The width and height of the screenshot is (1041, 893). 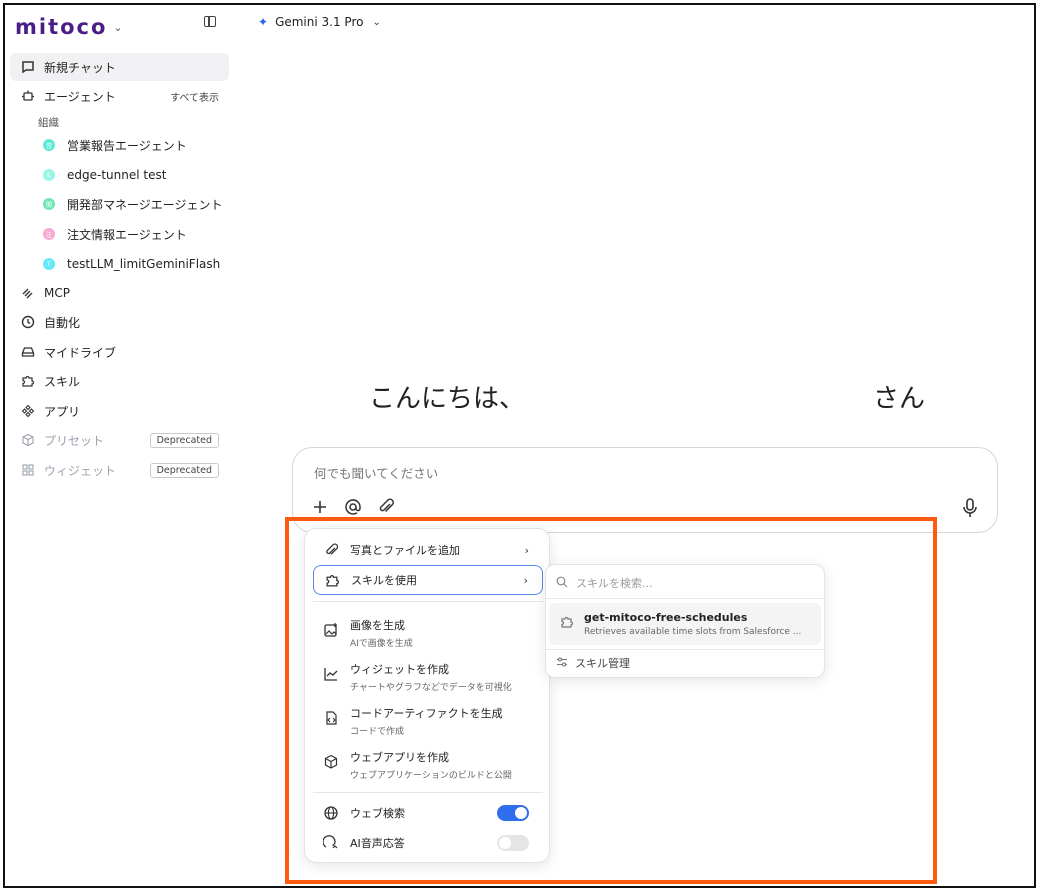 I want to click on menu-label: コードアーティファクトを生成, so click(x=426, y=713).